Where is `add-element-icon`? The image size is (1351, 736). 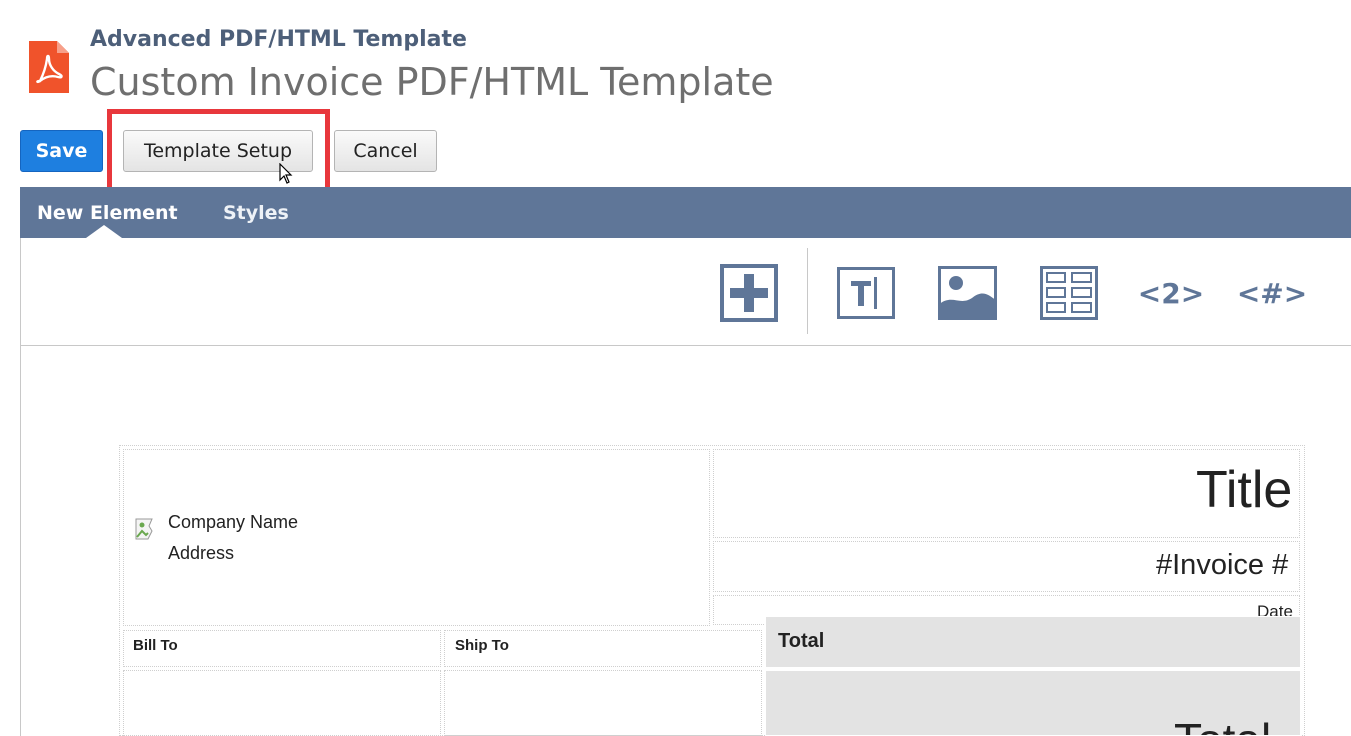
add-element-icon is located at coordinates (749, 293).